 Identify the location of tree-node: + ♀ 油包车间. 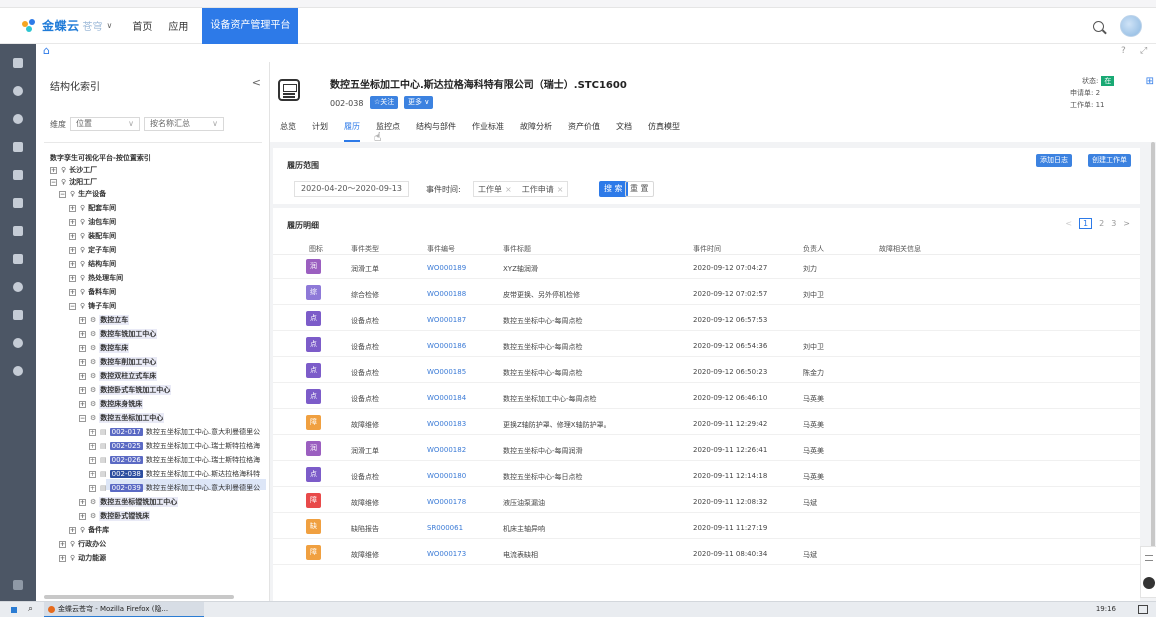
(92, 222).